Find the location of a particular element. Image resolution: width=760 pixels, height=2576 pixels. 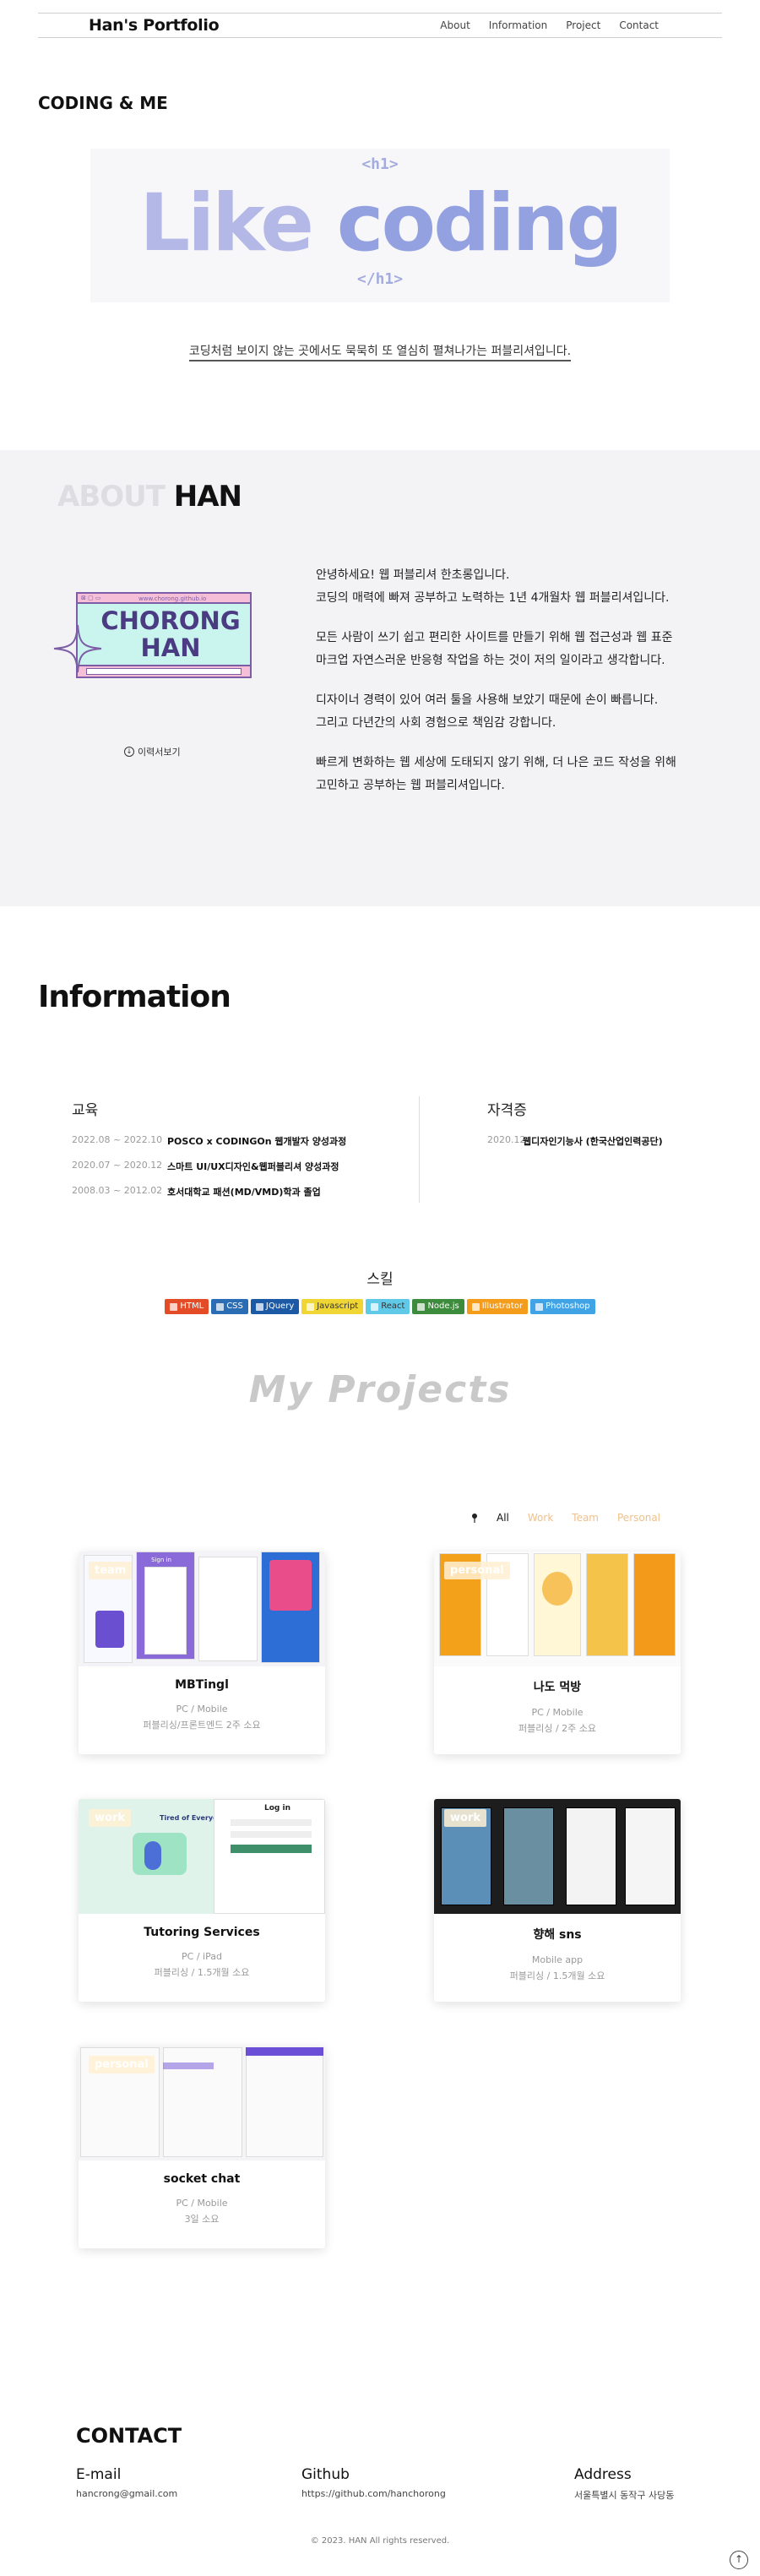

skill-badge-css: CSS is located at coordinates (229, 1306).